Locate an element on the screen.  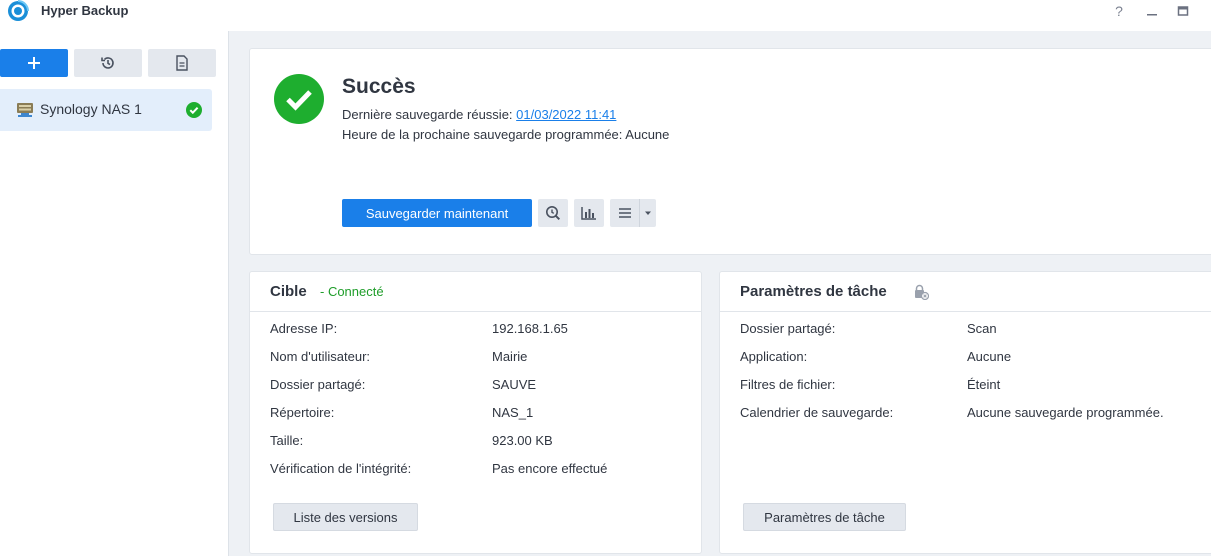
task-label-share: Dossier partagé: is located at coordinates (788, 328).